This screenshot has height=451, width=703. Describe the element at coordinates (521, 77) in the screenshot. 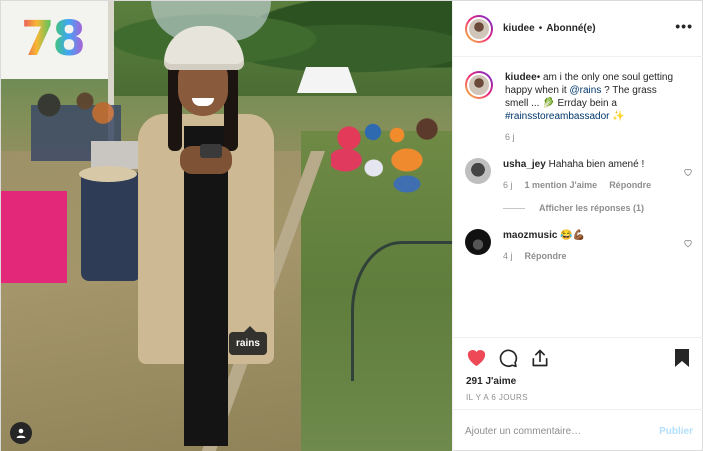

I see `caption-username: kiudee` at that location.